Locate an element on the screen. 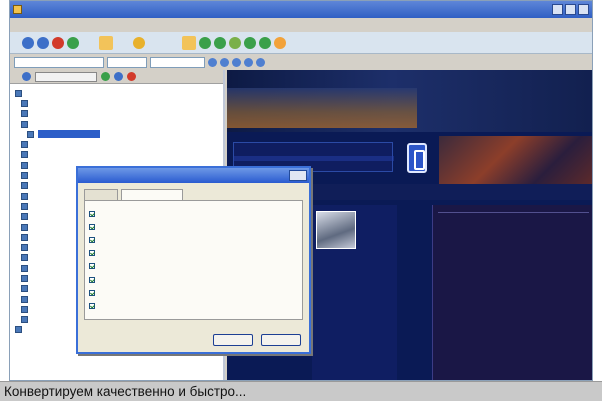  app-icon is located at coordinates (17, 9).